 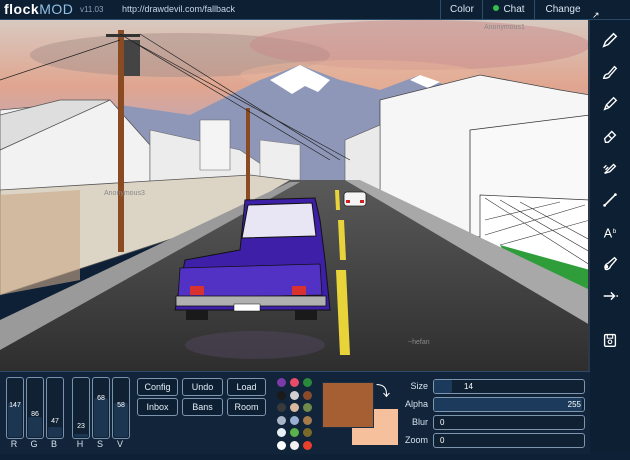 I want to click on pen-tool, so click(x=610, y=40).